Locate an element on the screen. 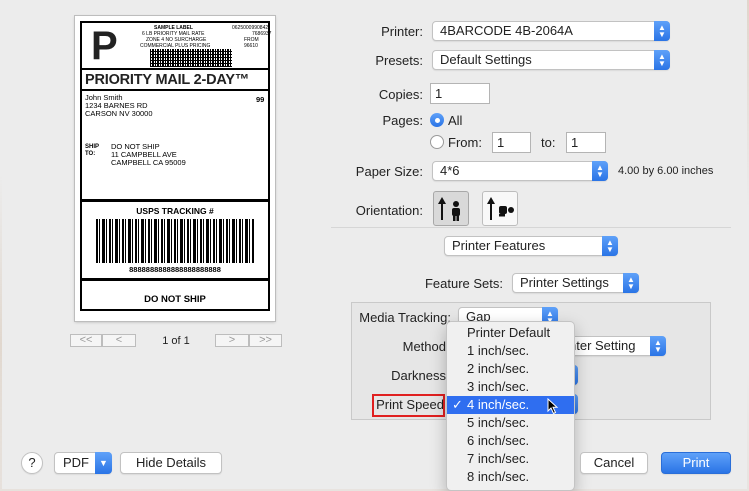 Image resolution: width=749 pixels, height=491 pixels. menu-item-3-inch: 3 inch/sec. is located at coordinates (510, 387).